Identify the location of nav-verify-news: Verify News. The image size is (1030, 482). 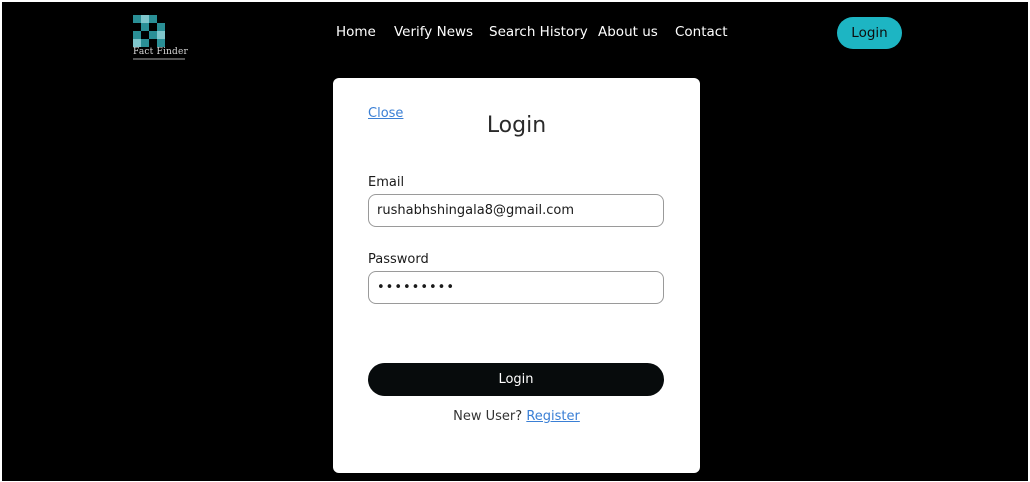
(433, 32).